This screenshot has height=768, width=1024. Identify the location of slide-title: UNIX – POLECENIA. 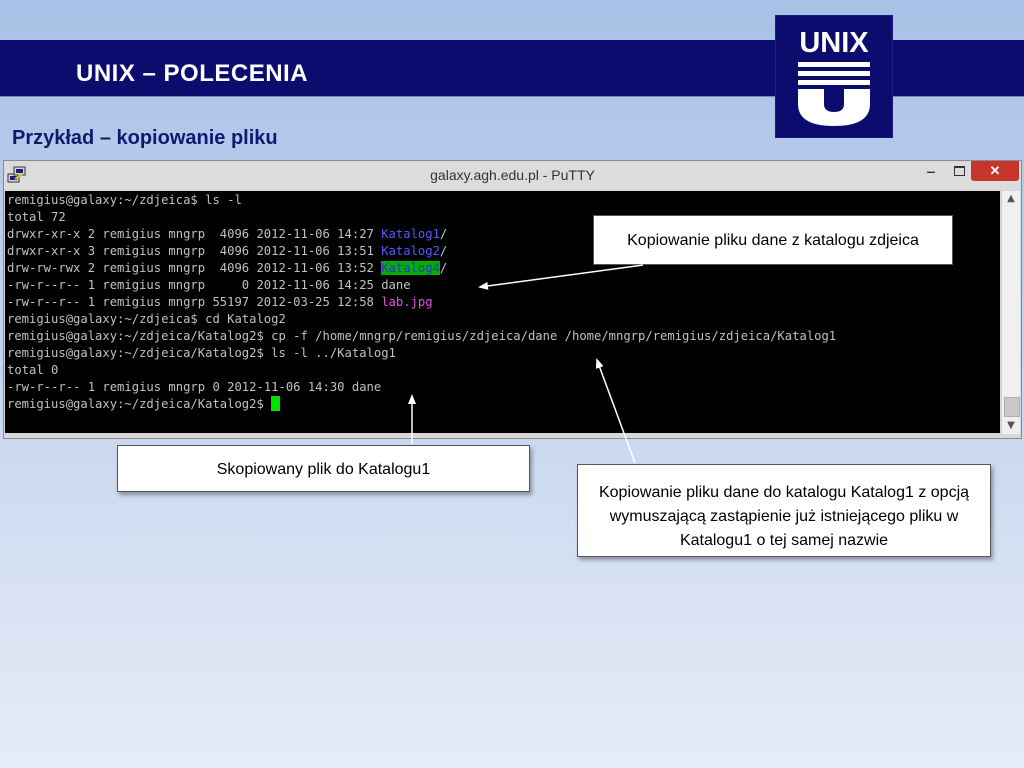
(192, 73).